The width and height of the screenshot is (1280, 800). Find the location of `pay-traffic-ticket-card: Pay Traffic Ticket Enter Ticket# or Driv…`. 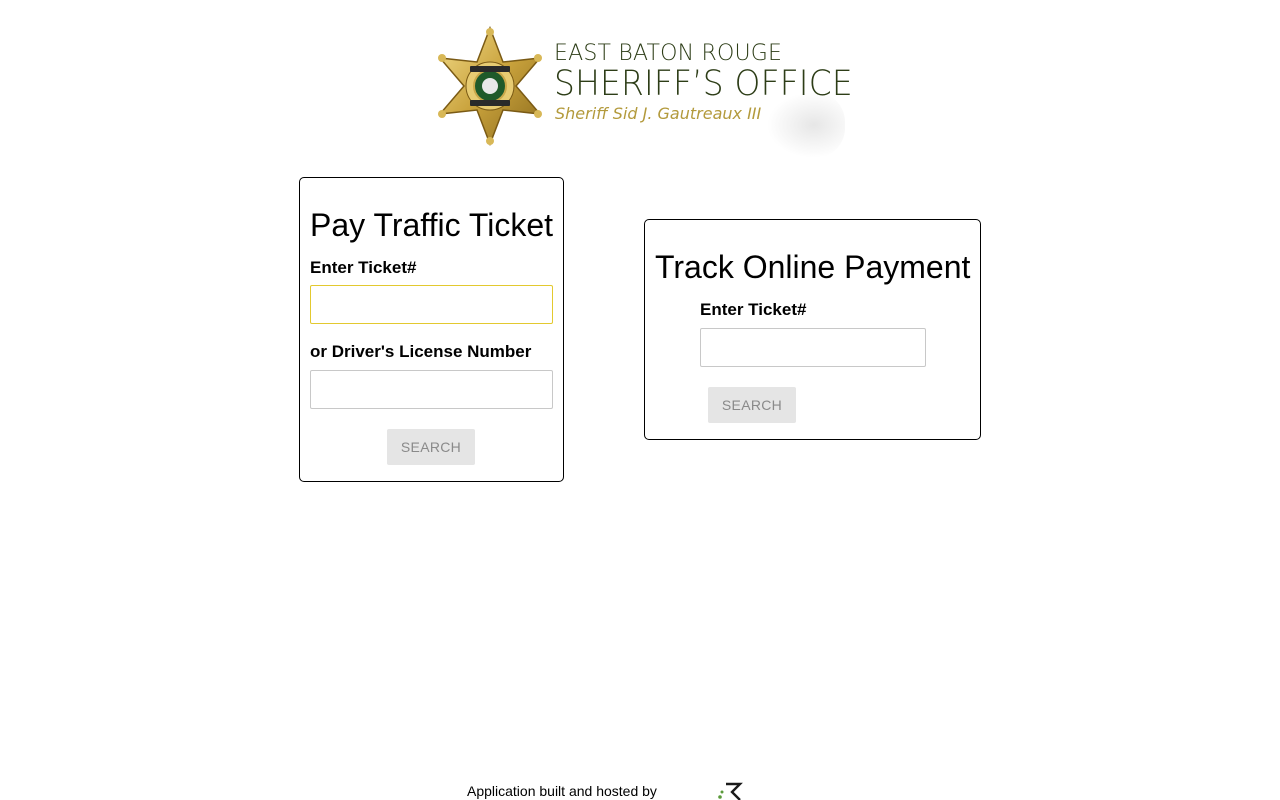

pay-traffic-ticket-card: Pay Traffic Ticket Enter Ticket# or Driv… is located at coordinates (431, 329).